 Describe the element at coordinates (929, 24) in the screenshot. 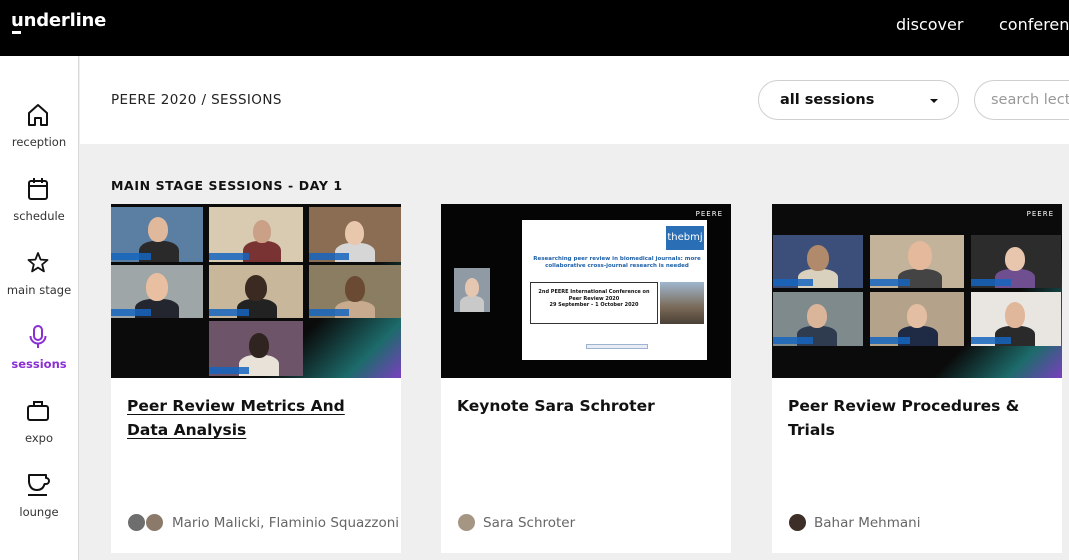

I see `nav-discover: discover` at that location.